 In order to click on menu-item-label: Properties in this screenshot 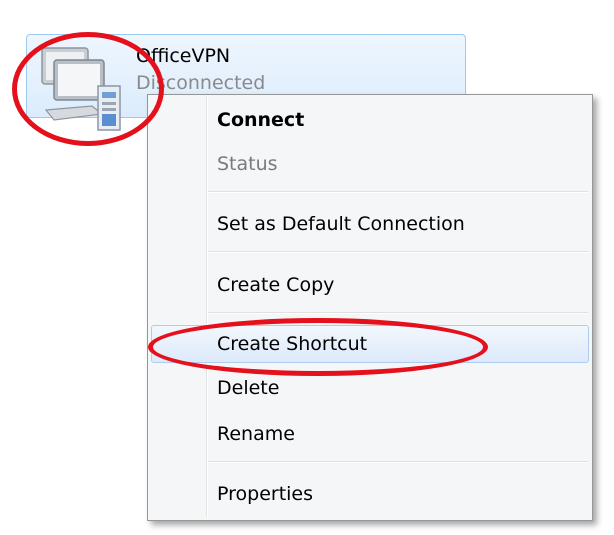, I will do `click(265, 494)`.